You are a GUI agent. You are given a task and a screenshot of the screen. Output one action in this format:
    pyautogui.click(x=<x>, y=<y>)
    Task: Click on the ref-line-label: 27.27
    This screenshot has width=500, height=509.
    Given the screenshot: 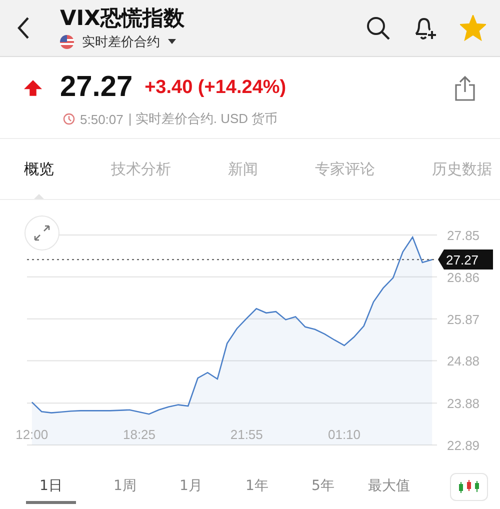 What is the action you would take?
    pyautogui.click(x=462, y=260)
    